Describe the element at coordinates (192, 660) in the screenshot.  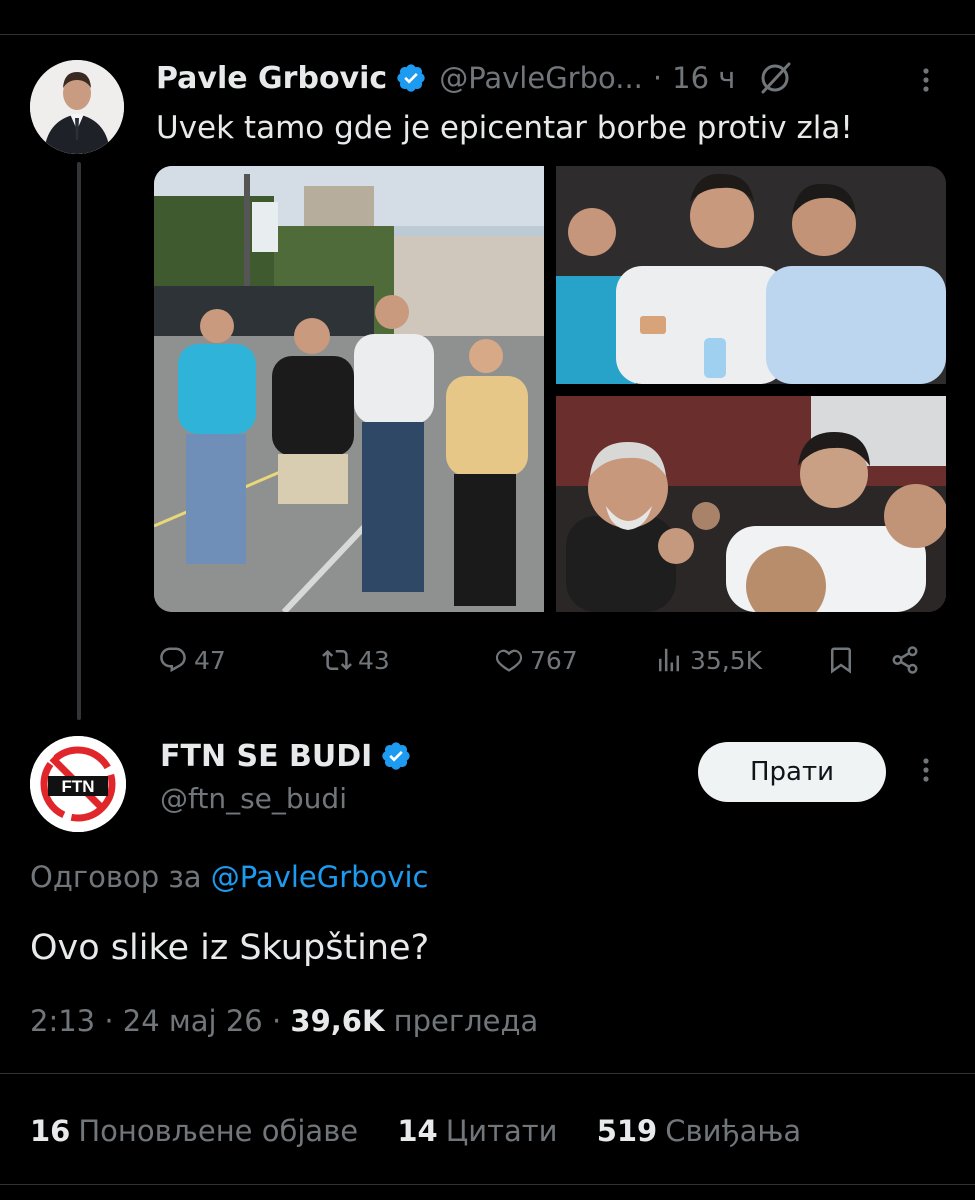
I see `reply-action: 47` at that location.